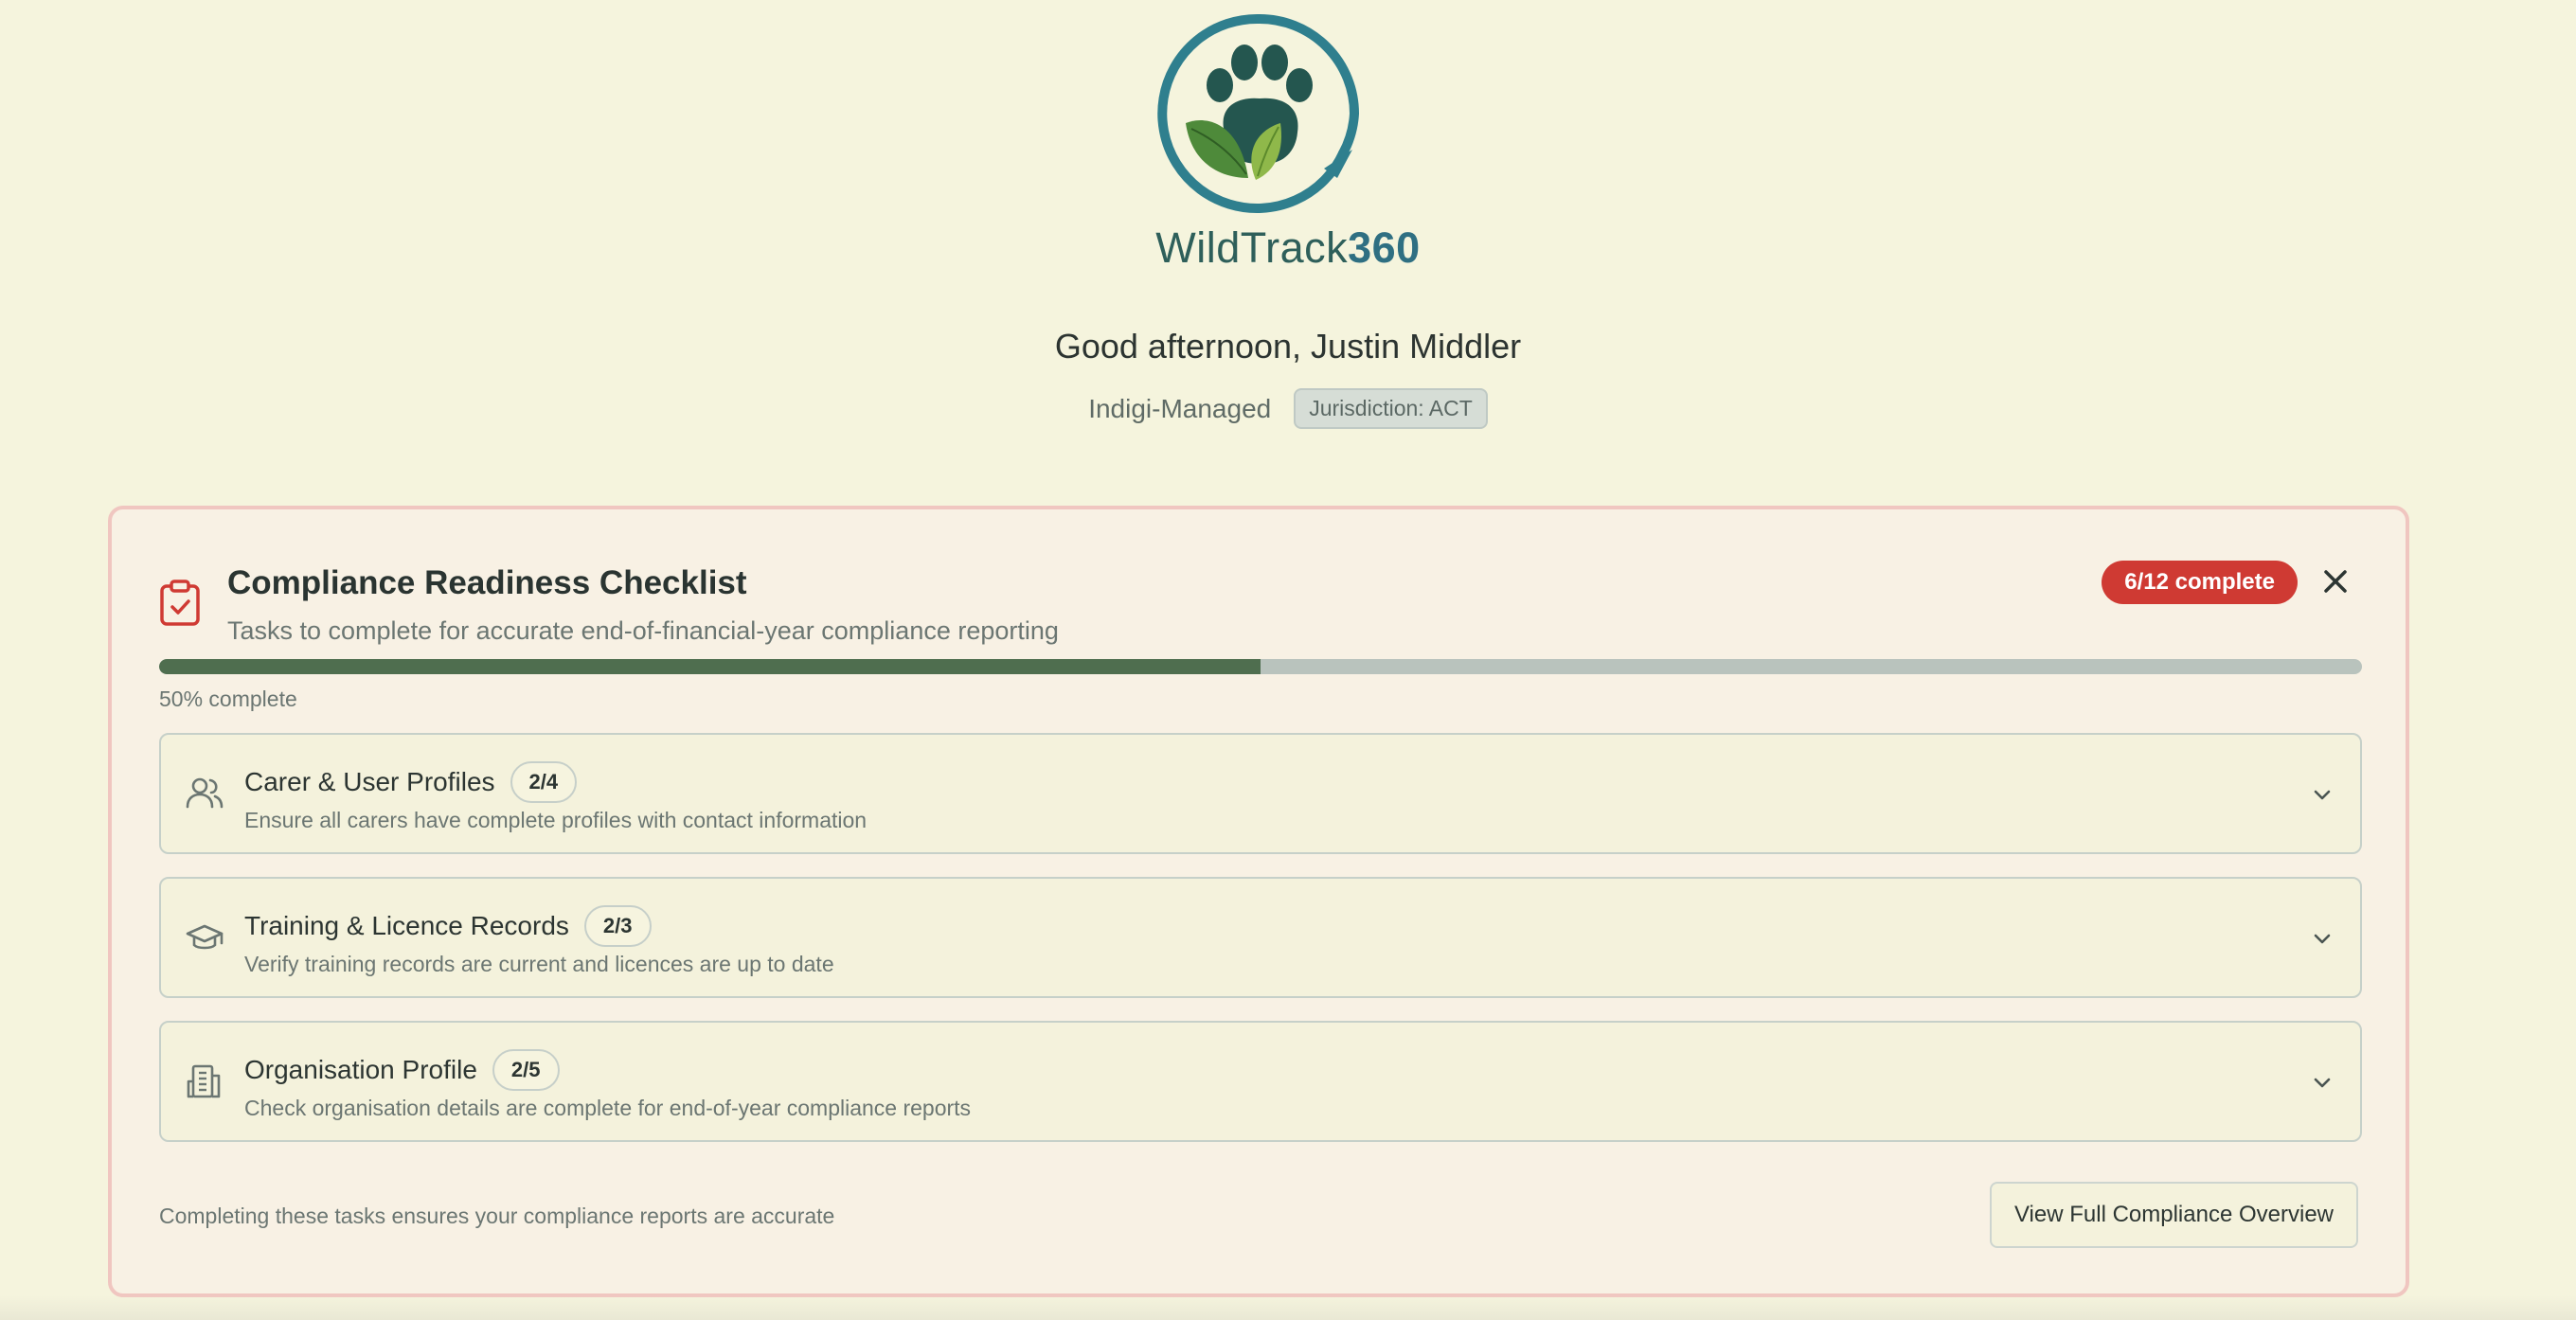 The image size is (2576, 1320). What do you see at coordinates (2200, 583) in the screenshot?
I see `completion-badge: 6/12 complete` at bounding box center [2200, 583].